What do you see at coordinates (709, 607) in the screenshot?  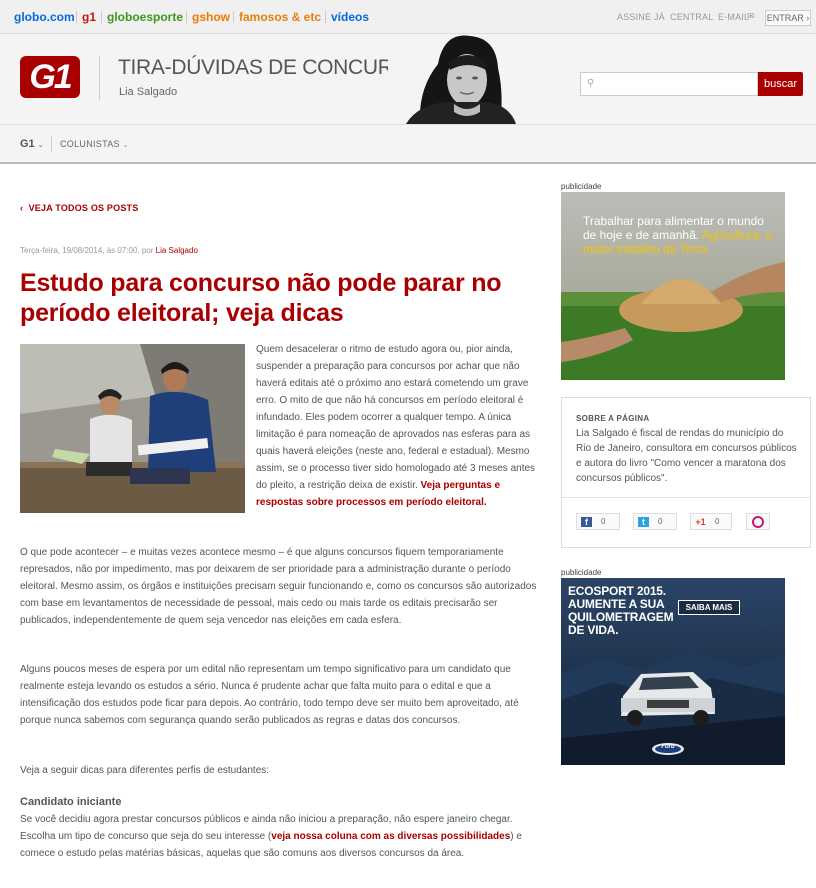 I see `saiba-mais-button: SAIBA MAIS` at bounding box center [709, 607].